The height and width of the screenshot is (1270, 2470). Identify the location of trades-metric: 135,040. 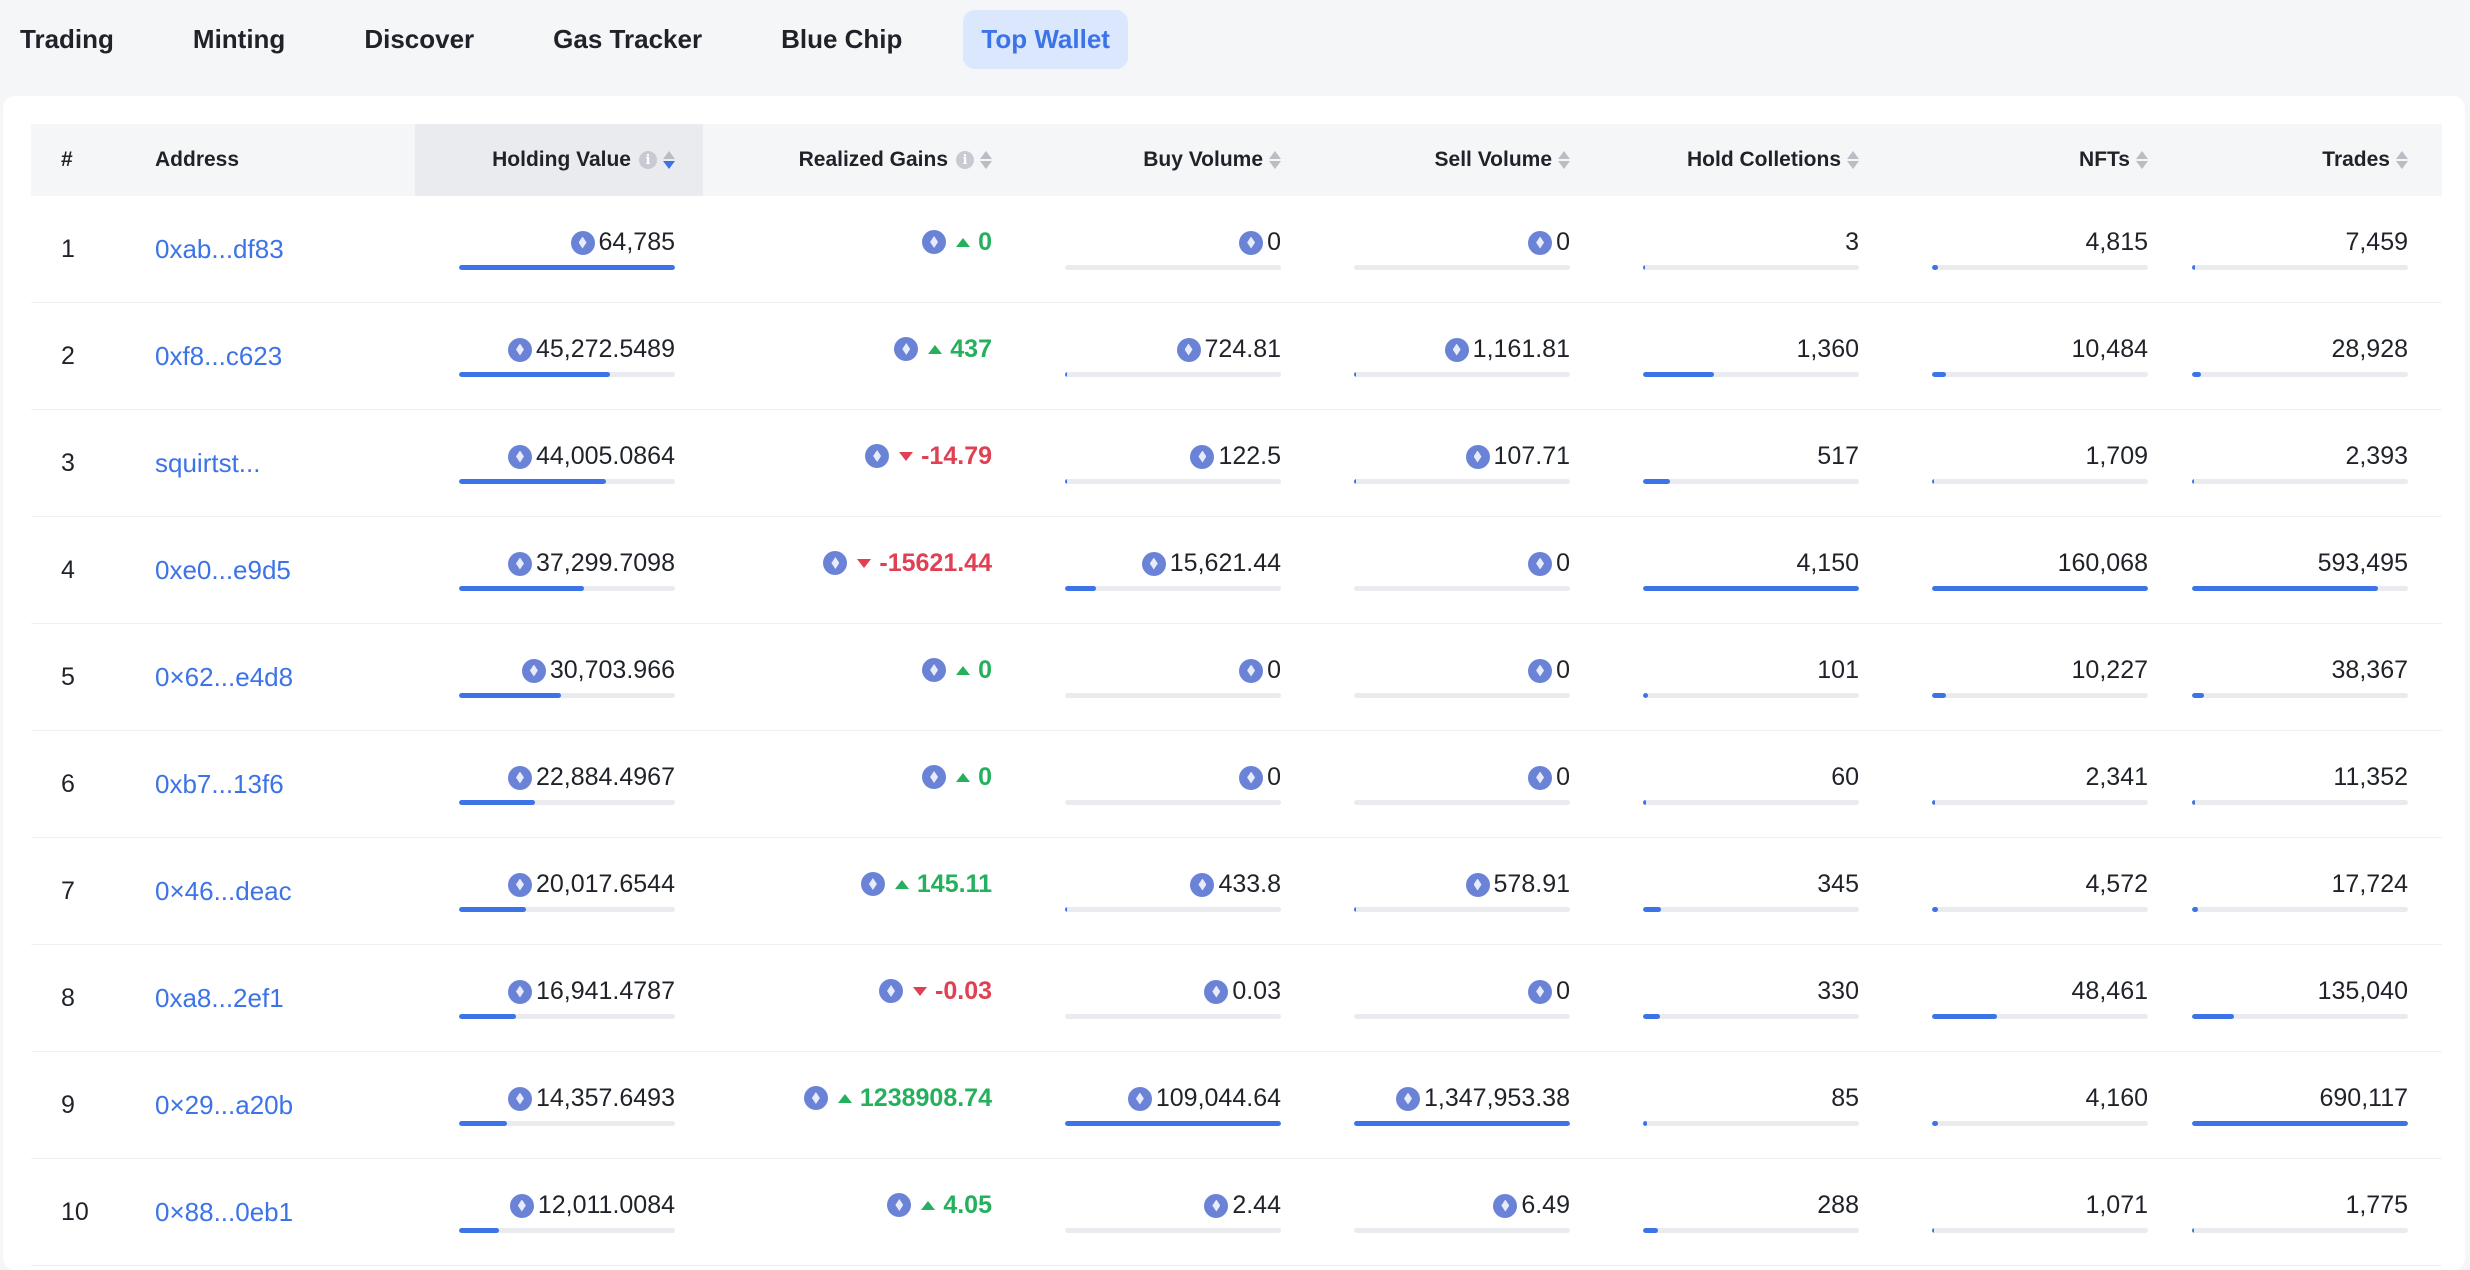
(2300, 998).